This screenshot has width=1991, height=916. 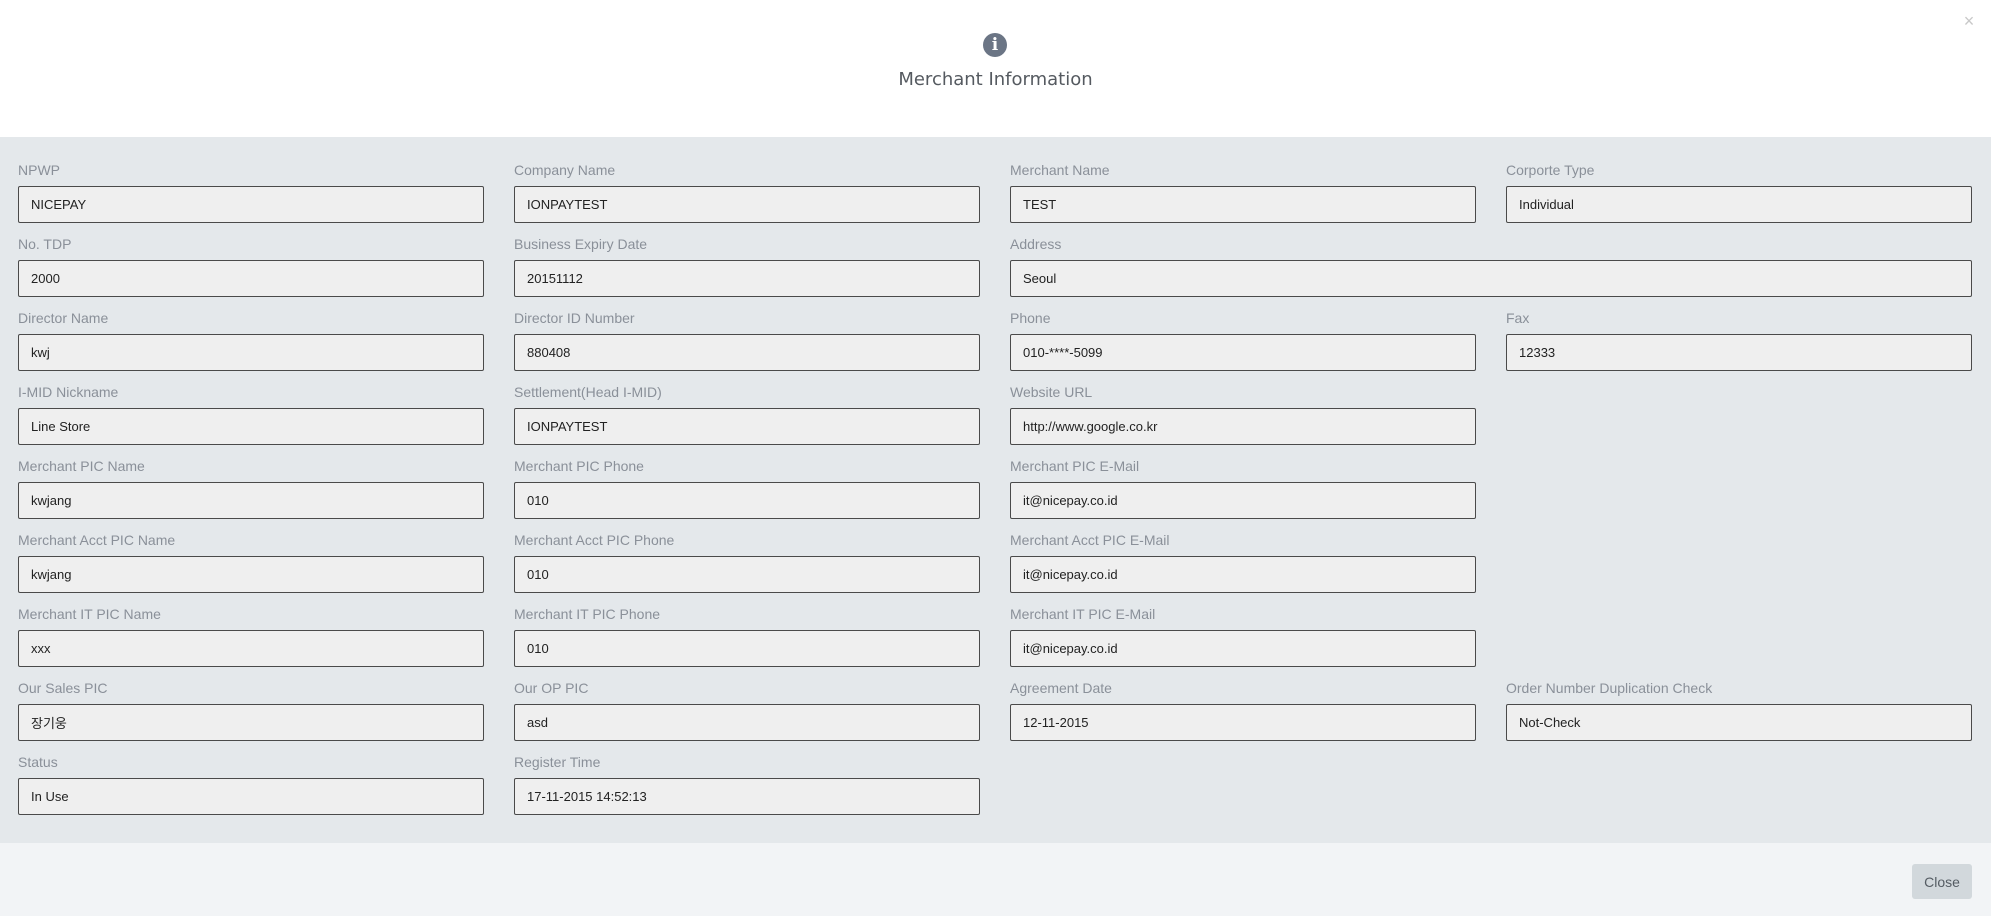 I want to click on register-time-label: Register Time, so click(x=557, y=762).